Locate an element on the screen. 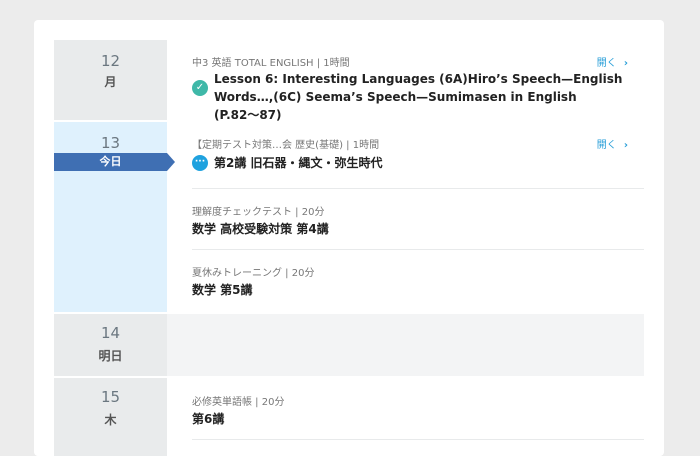 This screenshot has height=456, width=700. task-title: 数学 第5講 is located at coordinates (222, 290).